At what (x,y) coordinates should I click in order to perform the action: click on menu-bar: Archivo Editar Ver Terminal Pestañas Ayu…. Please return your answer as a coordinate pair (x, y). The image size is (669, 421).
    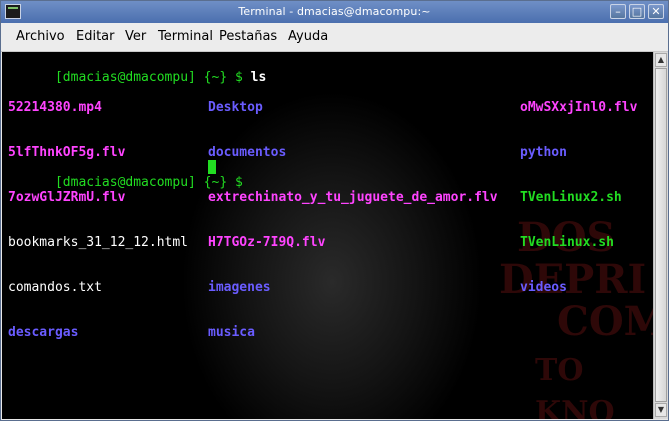
    Looking at the image, I should click on (334, 37).